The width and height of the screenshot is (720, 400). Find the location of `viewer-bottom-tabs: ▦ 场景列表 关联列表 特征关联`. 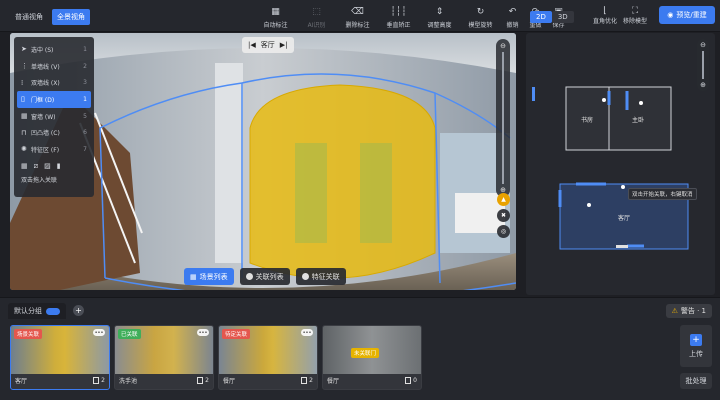

viewer-bottom-tabs: ▦ 场景列表 关联列表 特征关联 is located at coordinates (265, 276).